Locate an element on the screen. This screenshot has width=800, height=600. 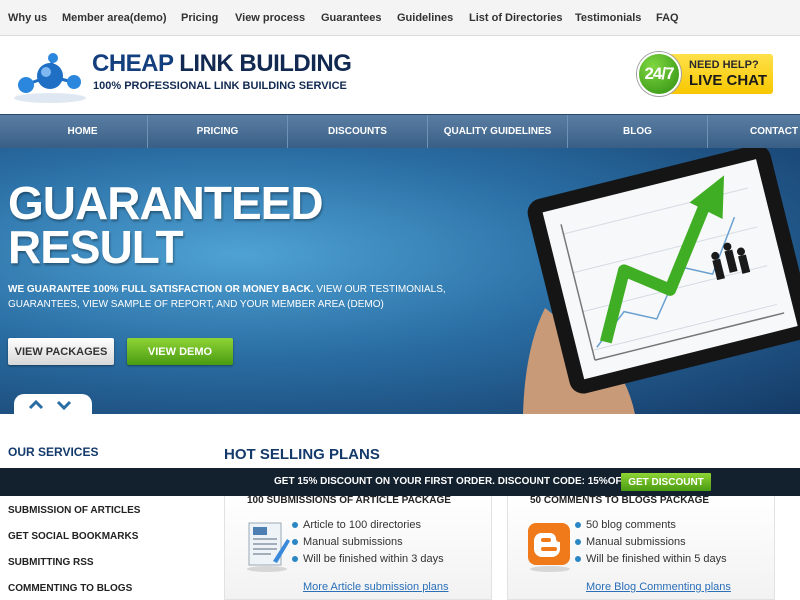
more-blog-commenting-plans-link: More Blog Commenting plans is located at coordinates (658, 587).